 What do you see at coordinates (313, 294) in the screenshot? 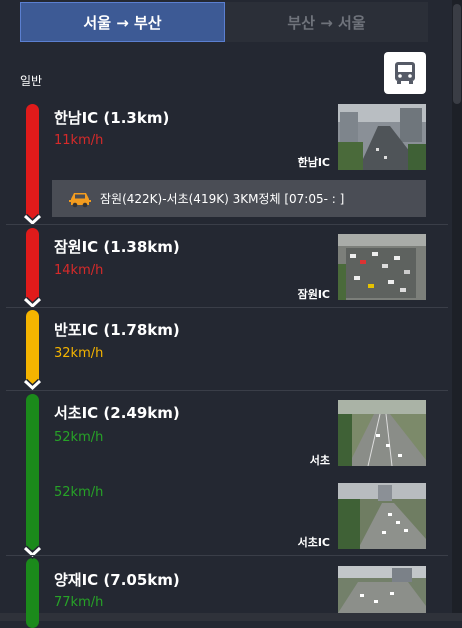
I see `cctv-label: 잠원IC` at bounding box center [313, 294].